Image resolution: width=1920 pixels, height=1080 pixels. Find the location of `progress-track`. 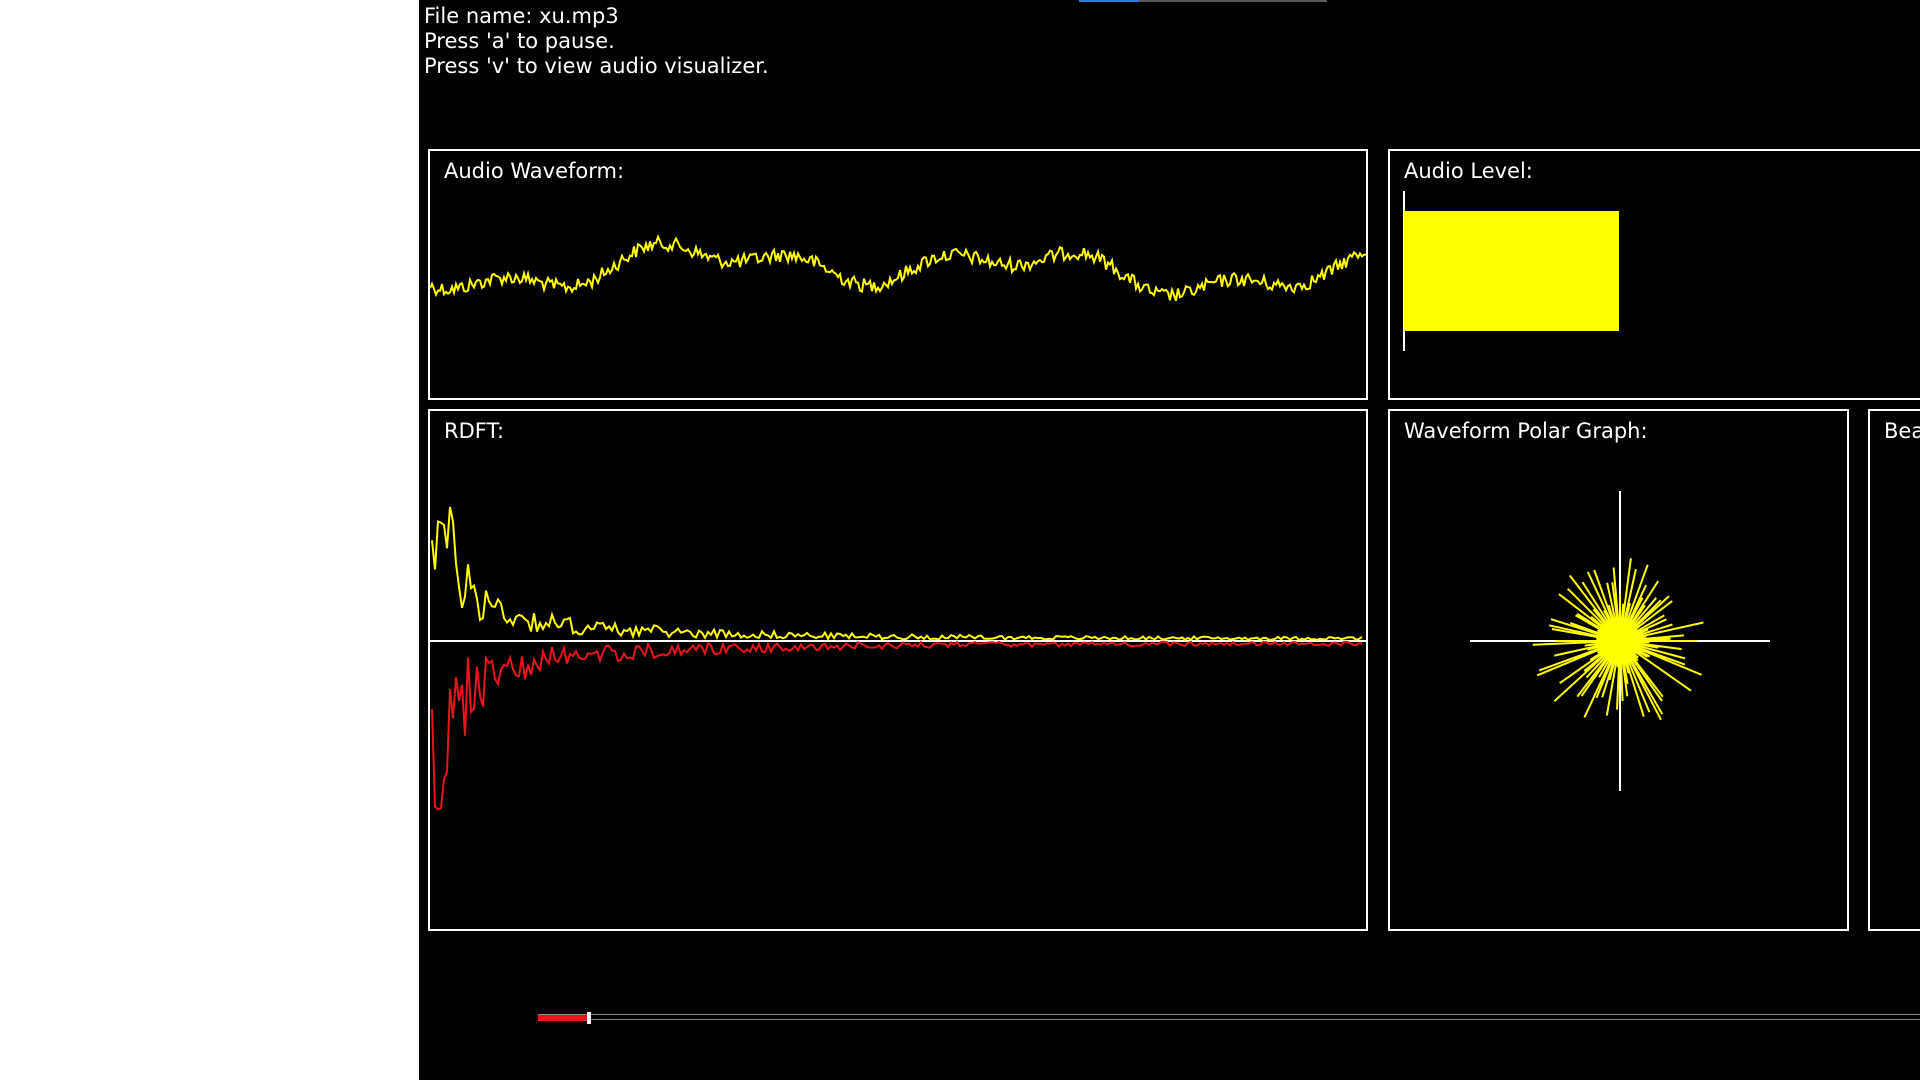

progress-track is located at coordinates (1229, 1017).